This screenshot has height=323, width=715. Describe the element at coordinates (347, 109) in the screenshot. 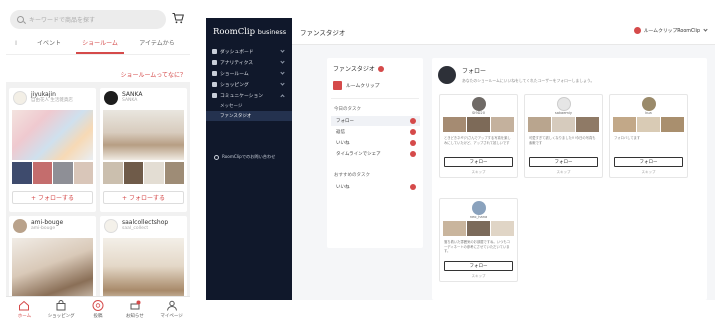

I see `today-section-label: 今日のタスク` at that location.